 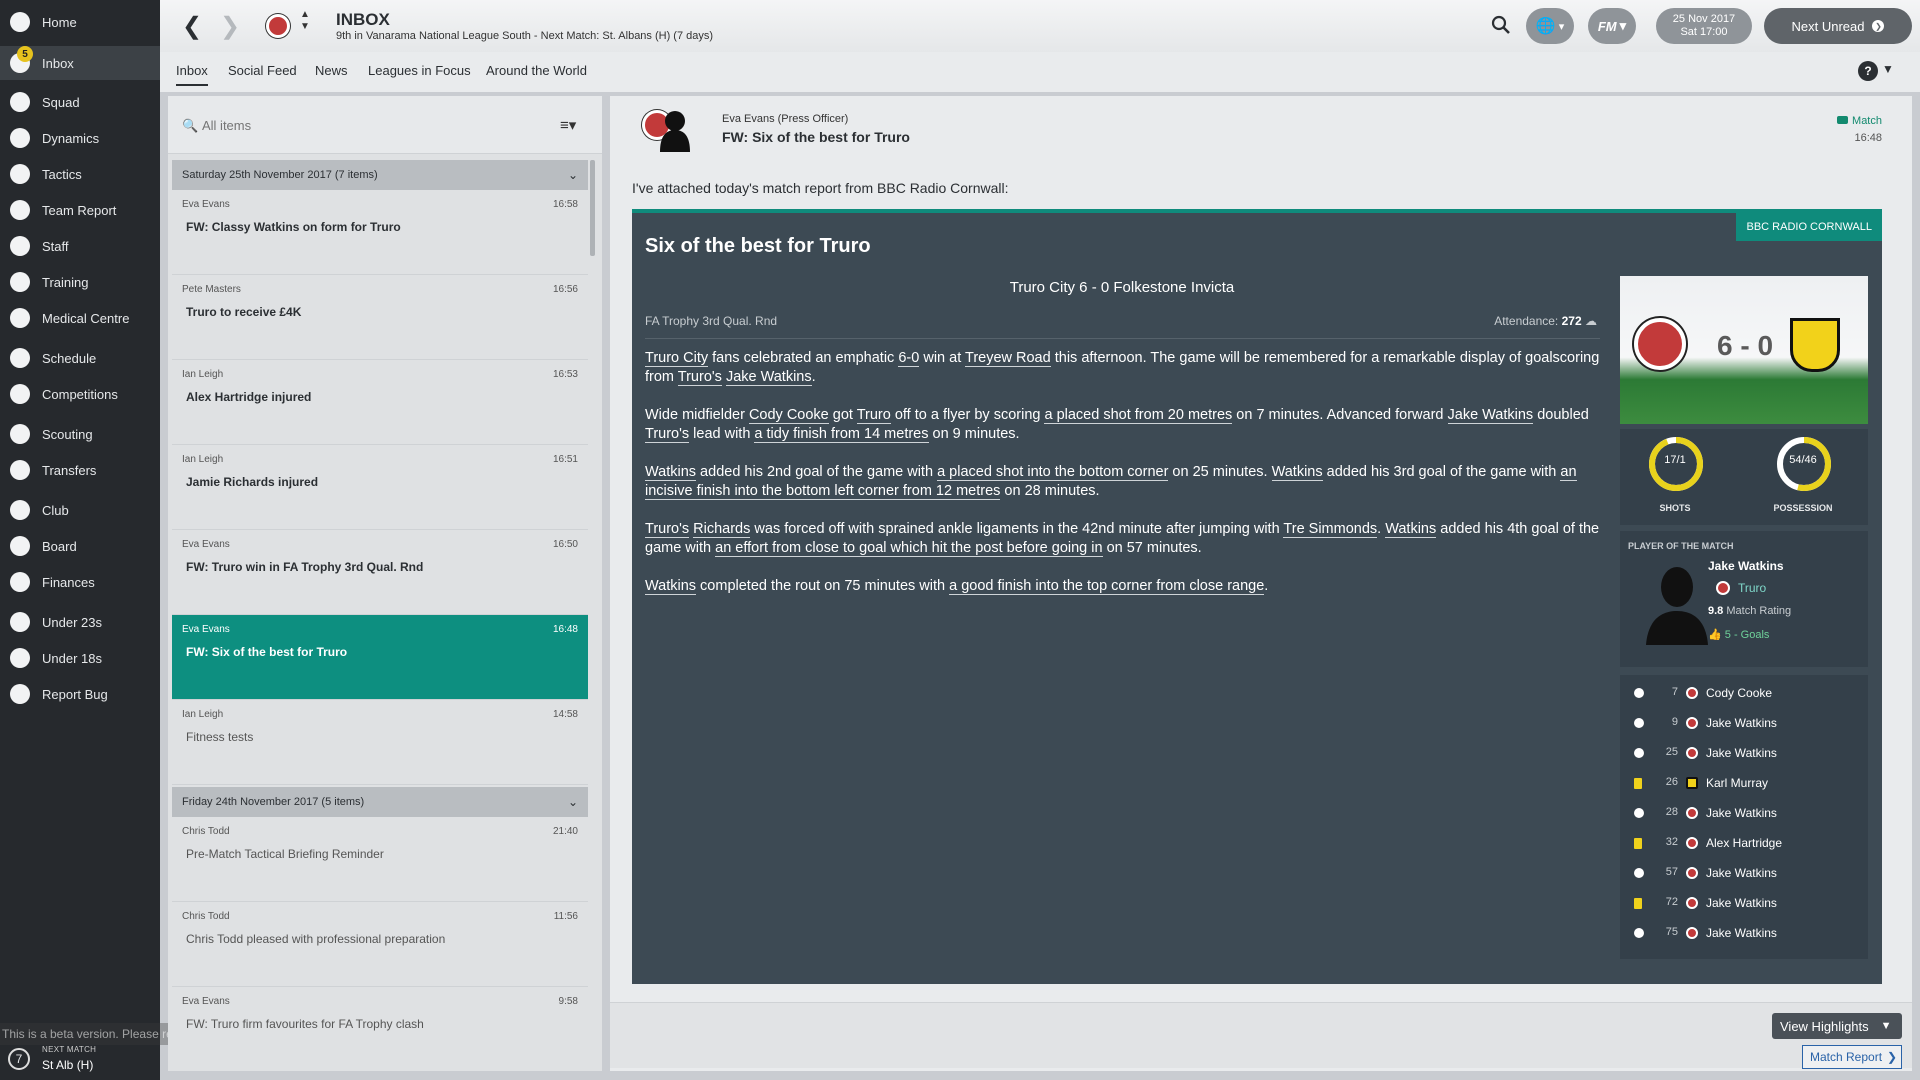 What do you see at coordinates (380, 742) in the screenshot?
I see `message-list-item: Ian Leigh 14:58 Fitness tests` at bounding box center [380, 742].